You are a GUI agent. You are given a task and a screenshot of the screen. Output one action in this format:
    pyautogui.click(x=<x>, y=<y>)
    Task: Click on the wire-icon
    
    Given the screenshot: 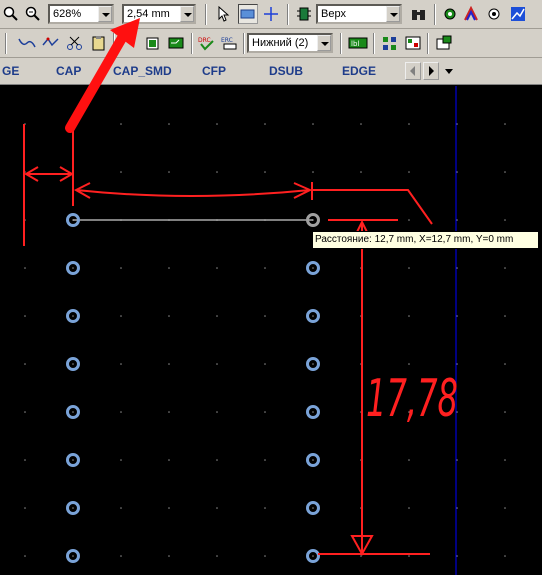 What is the action you would take?
    pyautogui.click(x=27, y=43)
    